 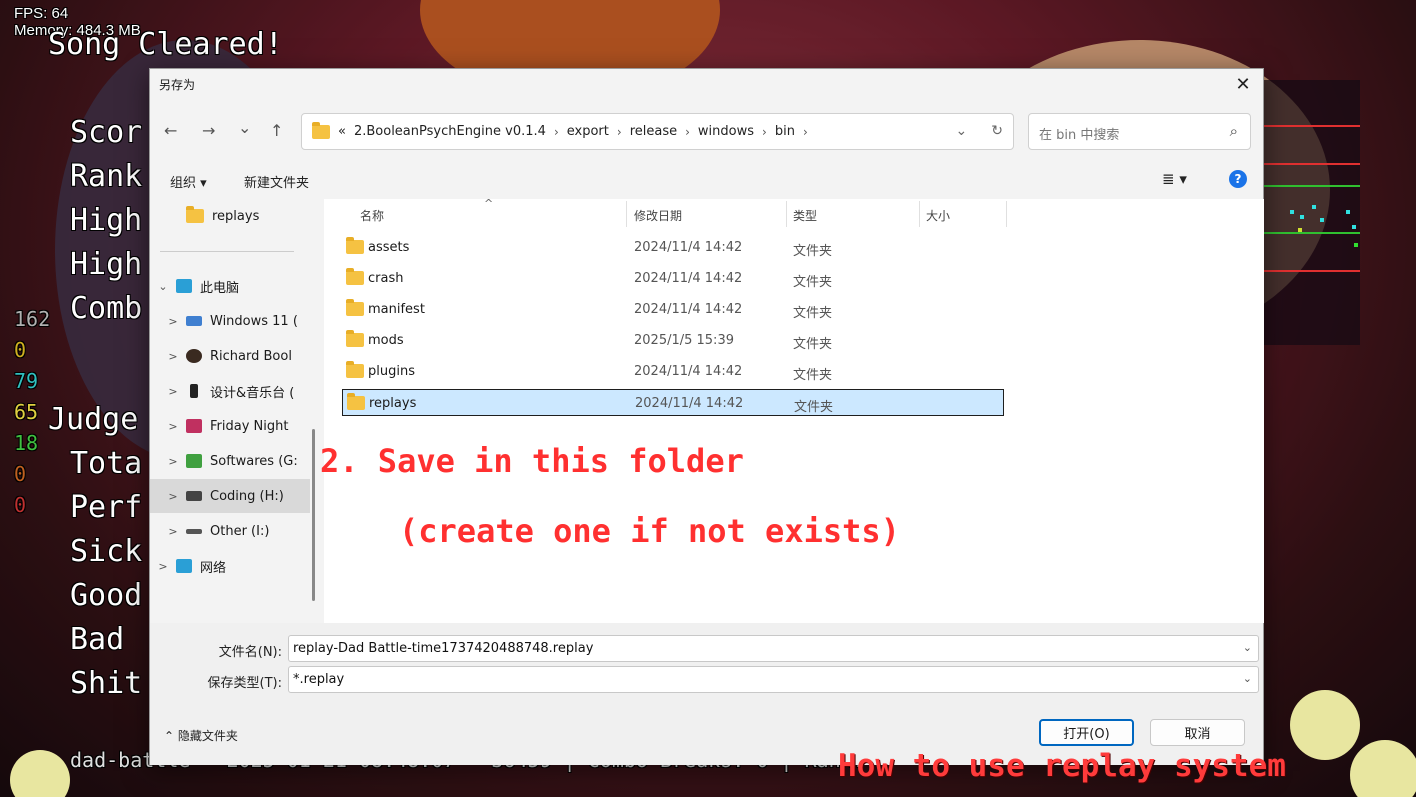 What do you see at coordinates (773, 679) in the screenshot?
I see `filetype-select: *.replay ⌄` at bounding box center [773, 679].